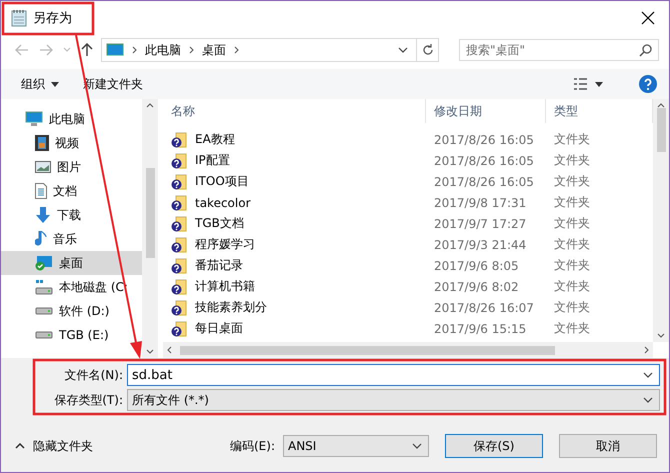  I want to click on file-name: IP配置, so click(212, 160).